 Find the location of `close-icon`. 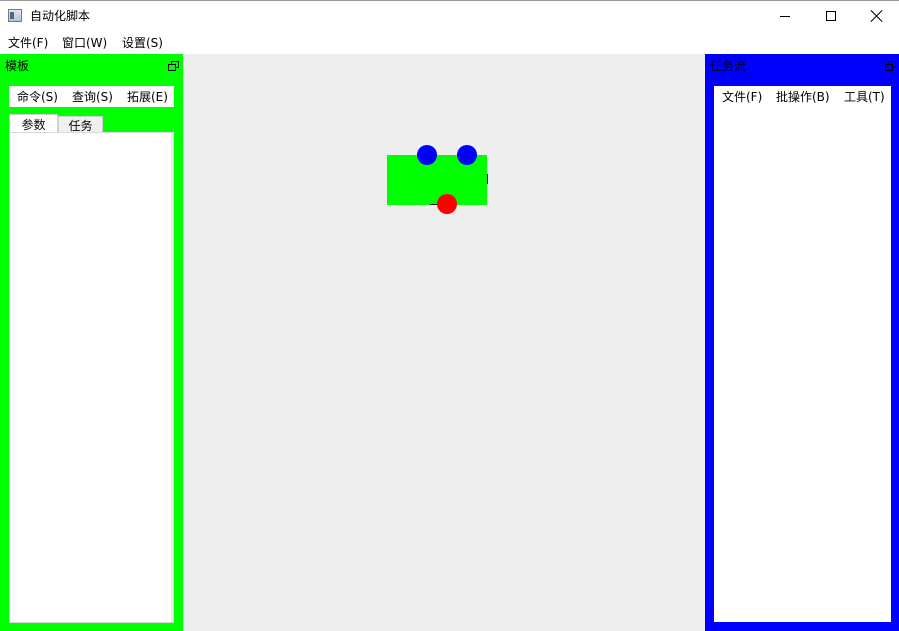

close-icon is located at coordinates (877, 16).